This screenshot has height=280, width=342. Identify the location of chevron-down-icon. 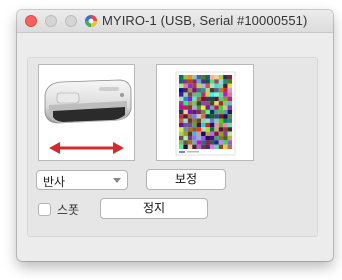
(117, 180).